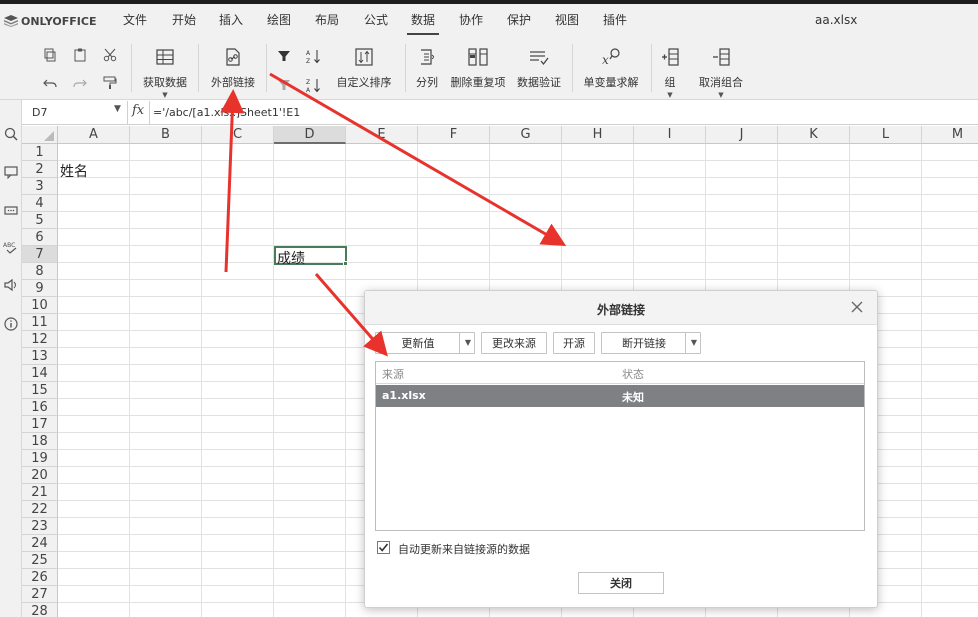 This screenshot has height=617, width=978. Describe the element at coordinates (314, 85) in the screenshot. I see `sort-descending-icon: ZA` at that location.